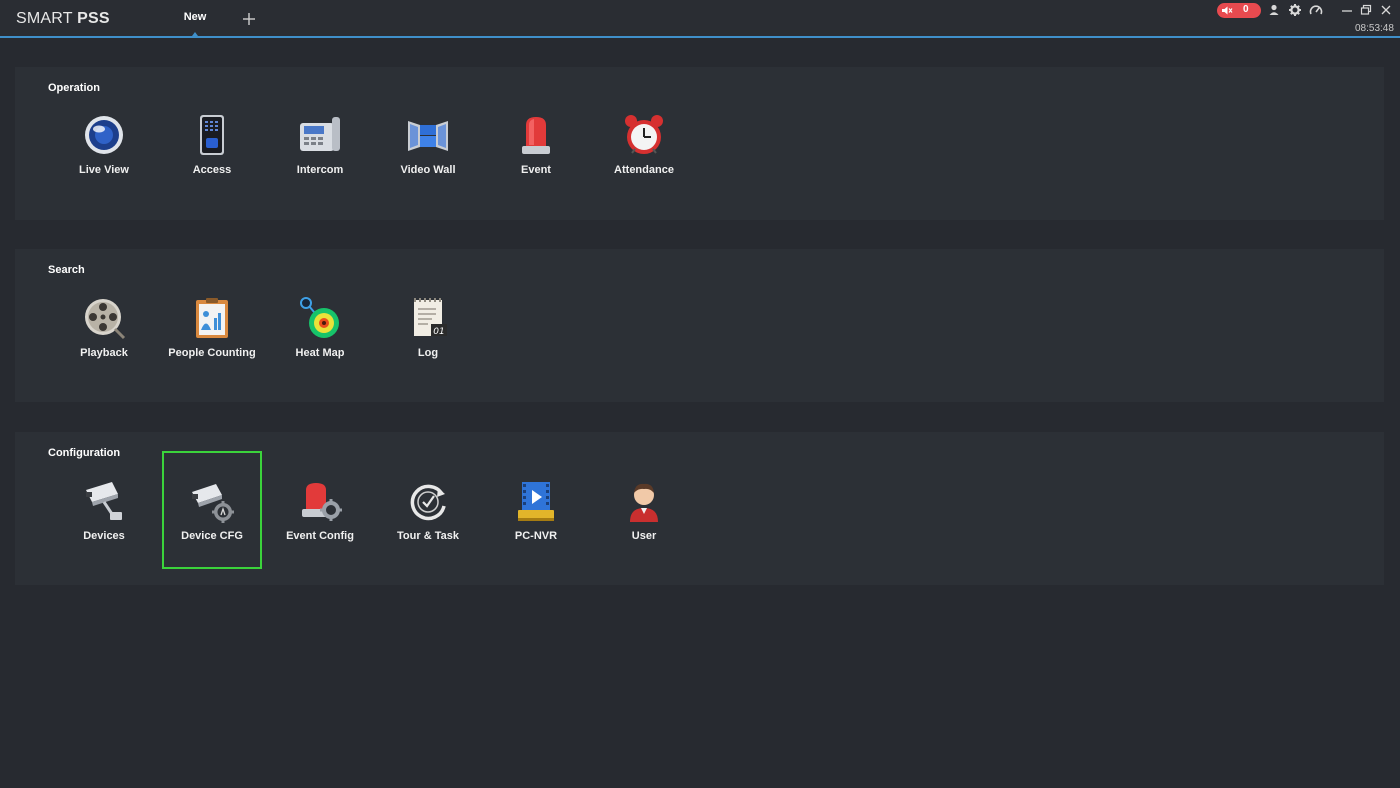  I want to click on tile-label: PC-NVR, so click(536, 536).